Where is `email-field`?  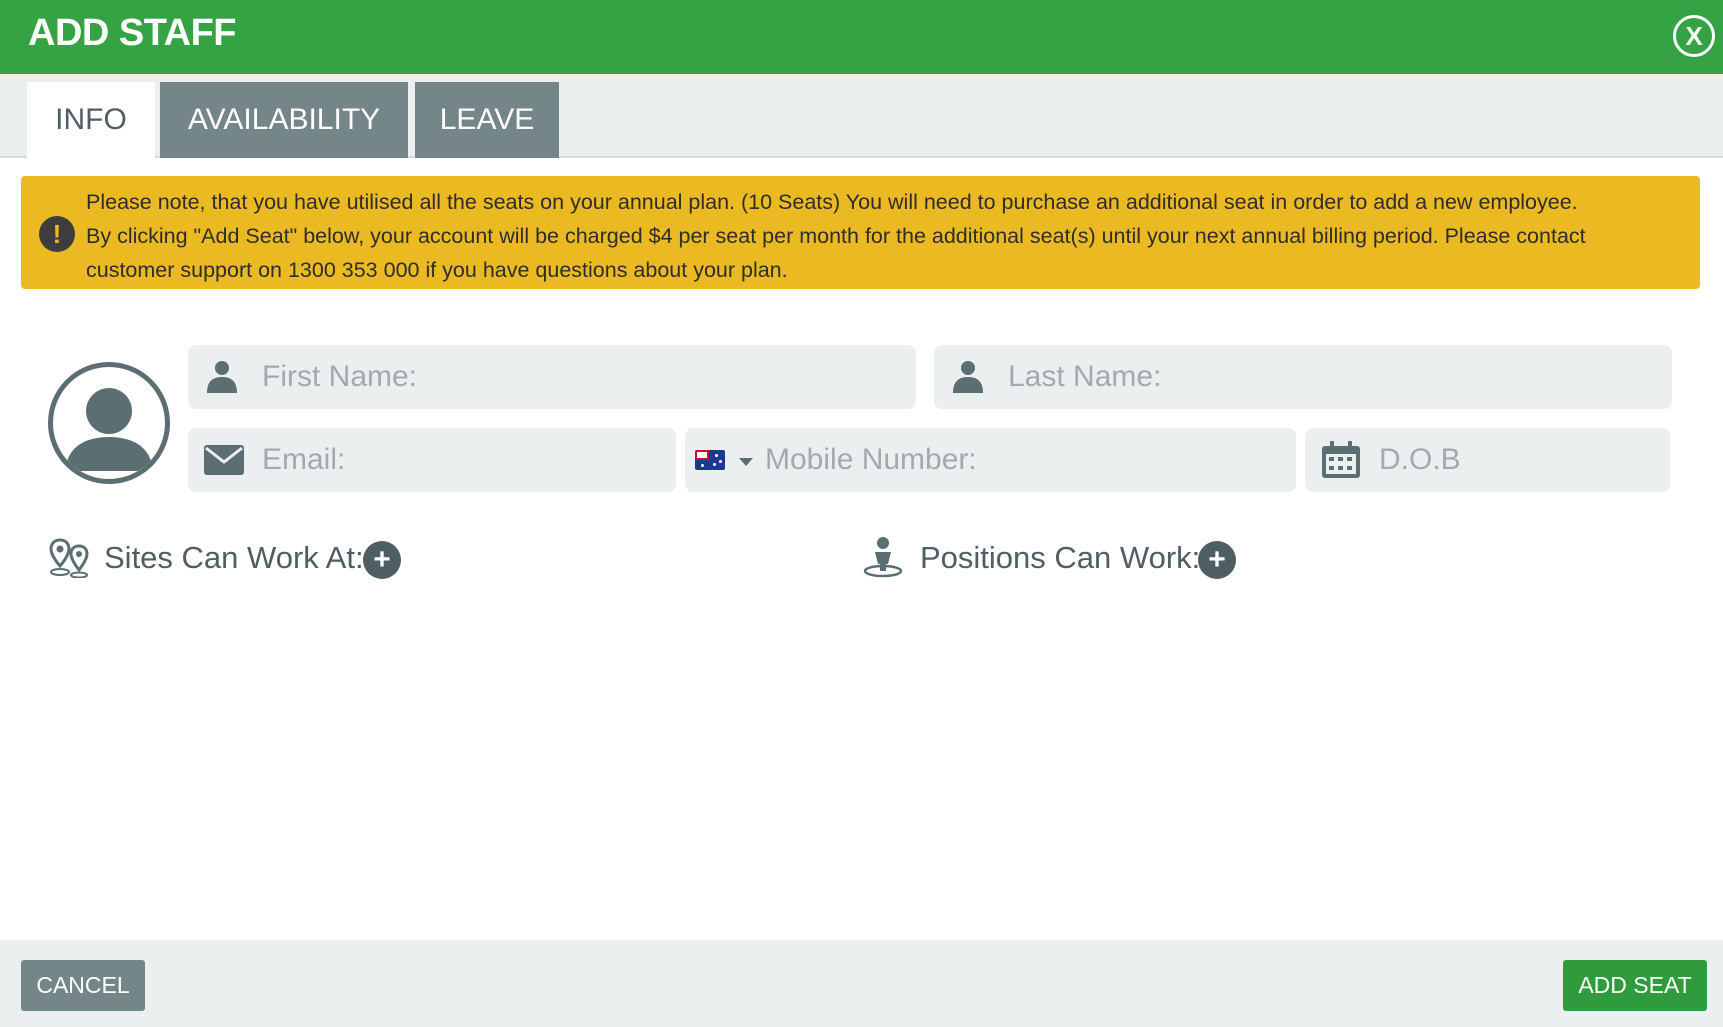
email-field is located at coordinates (432, 460).